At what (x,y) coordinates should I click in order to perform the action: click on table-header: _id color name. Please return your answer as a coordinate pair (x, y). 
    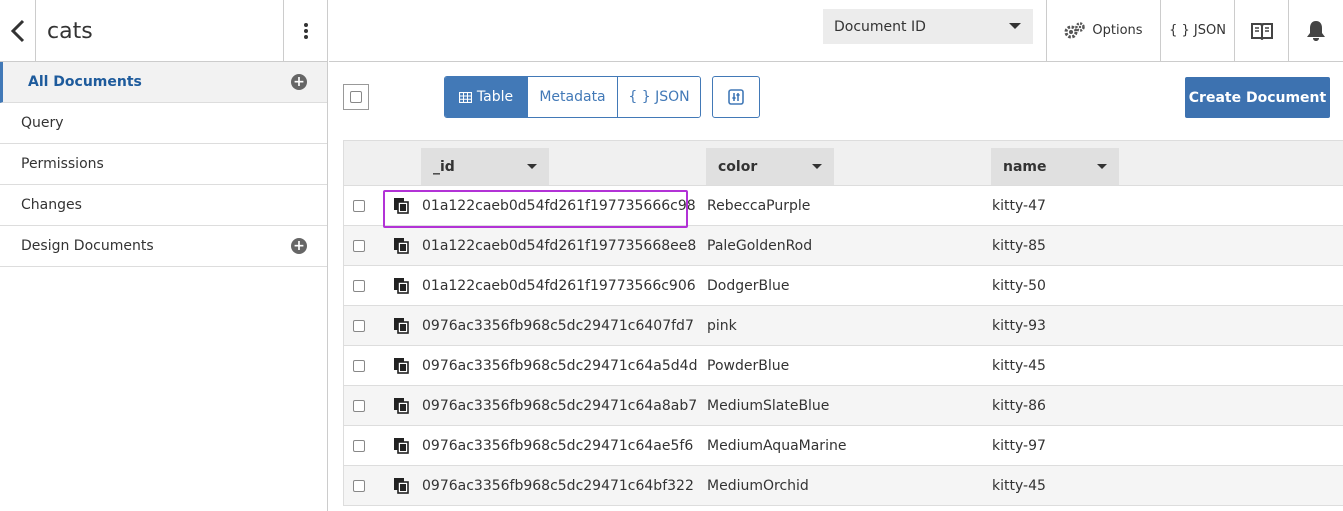
    Looking at the image, I should click on (843, 163).